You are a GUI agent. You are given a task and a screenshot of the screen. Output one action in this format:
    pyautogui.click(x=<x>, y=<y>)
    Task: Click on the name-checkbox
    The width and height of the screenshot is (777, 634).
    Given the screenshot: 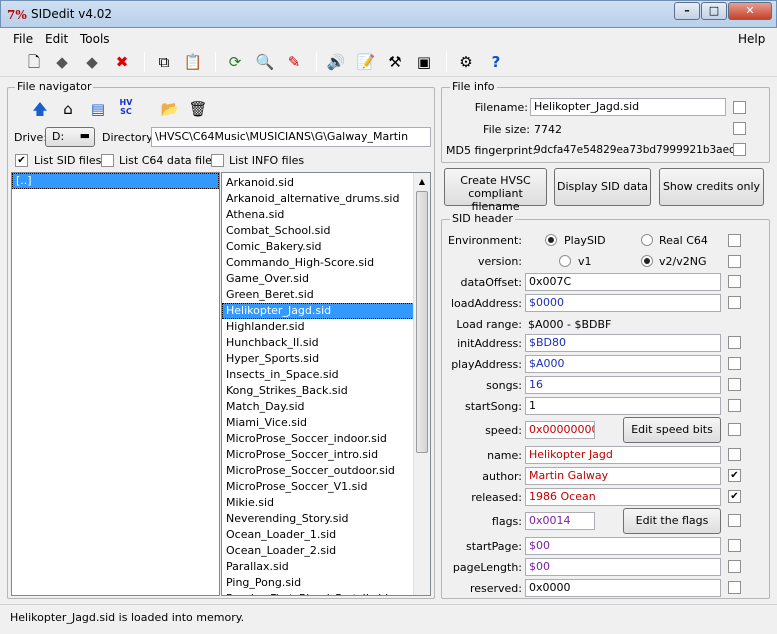 What is the action you would take?
    pyautogui.click(x=734, y=454)
    